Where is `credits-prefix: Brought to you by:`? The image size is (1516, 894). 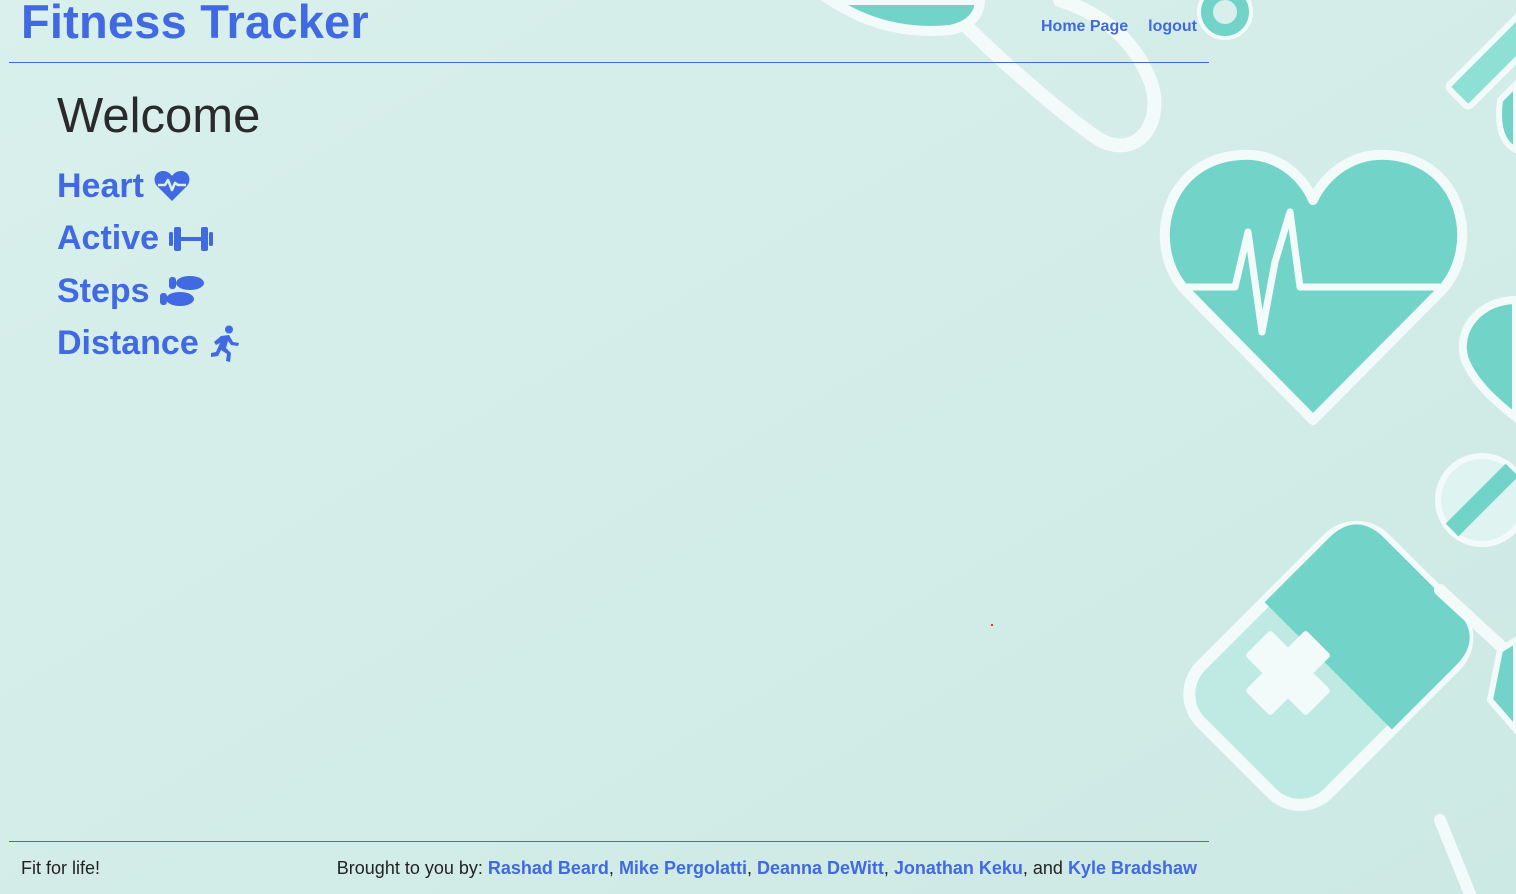
credits-prefix: Brought to you by: is located at coordinates (412, 868).